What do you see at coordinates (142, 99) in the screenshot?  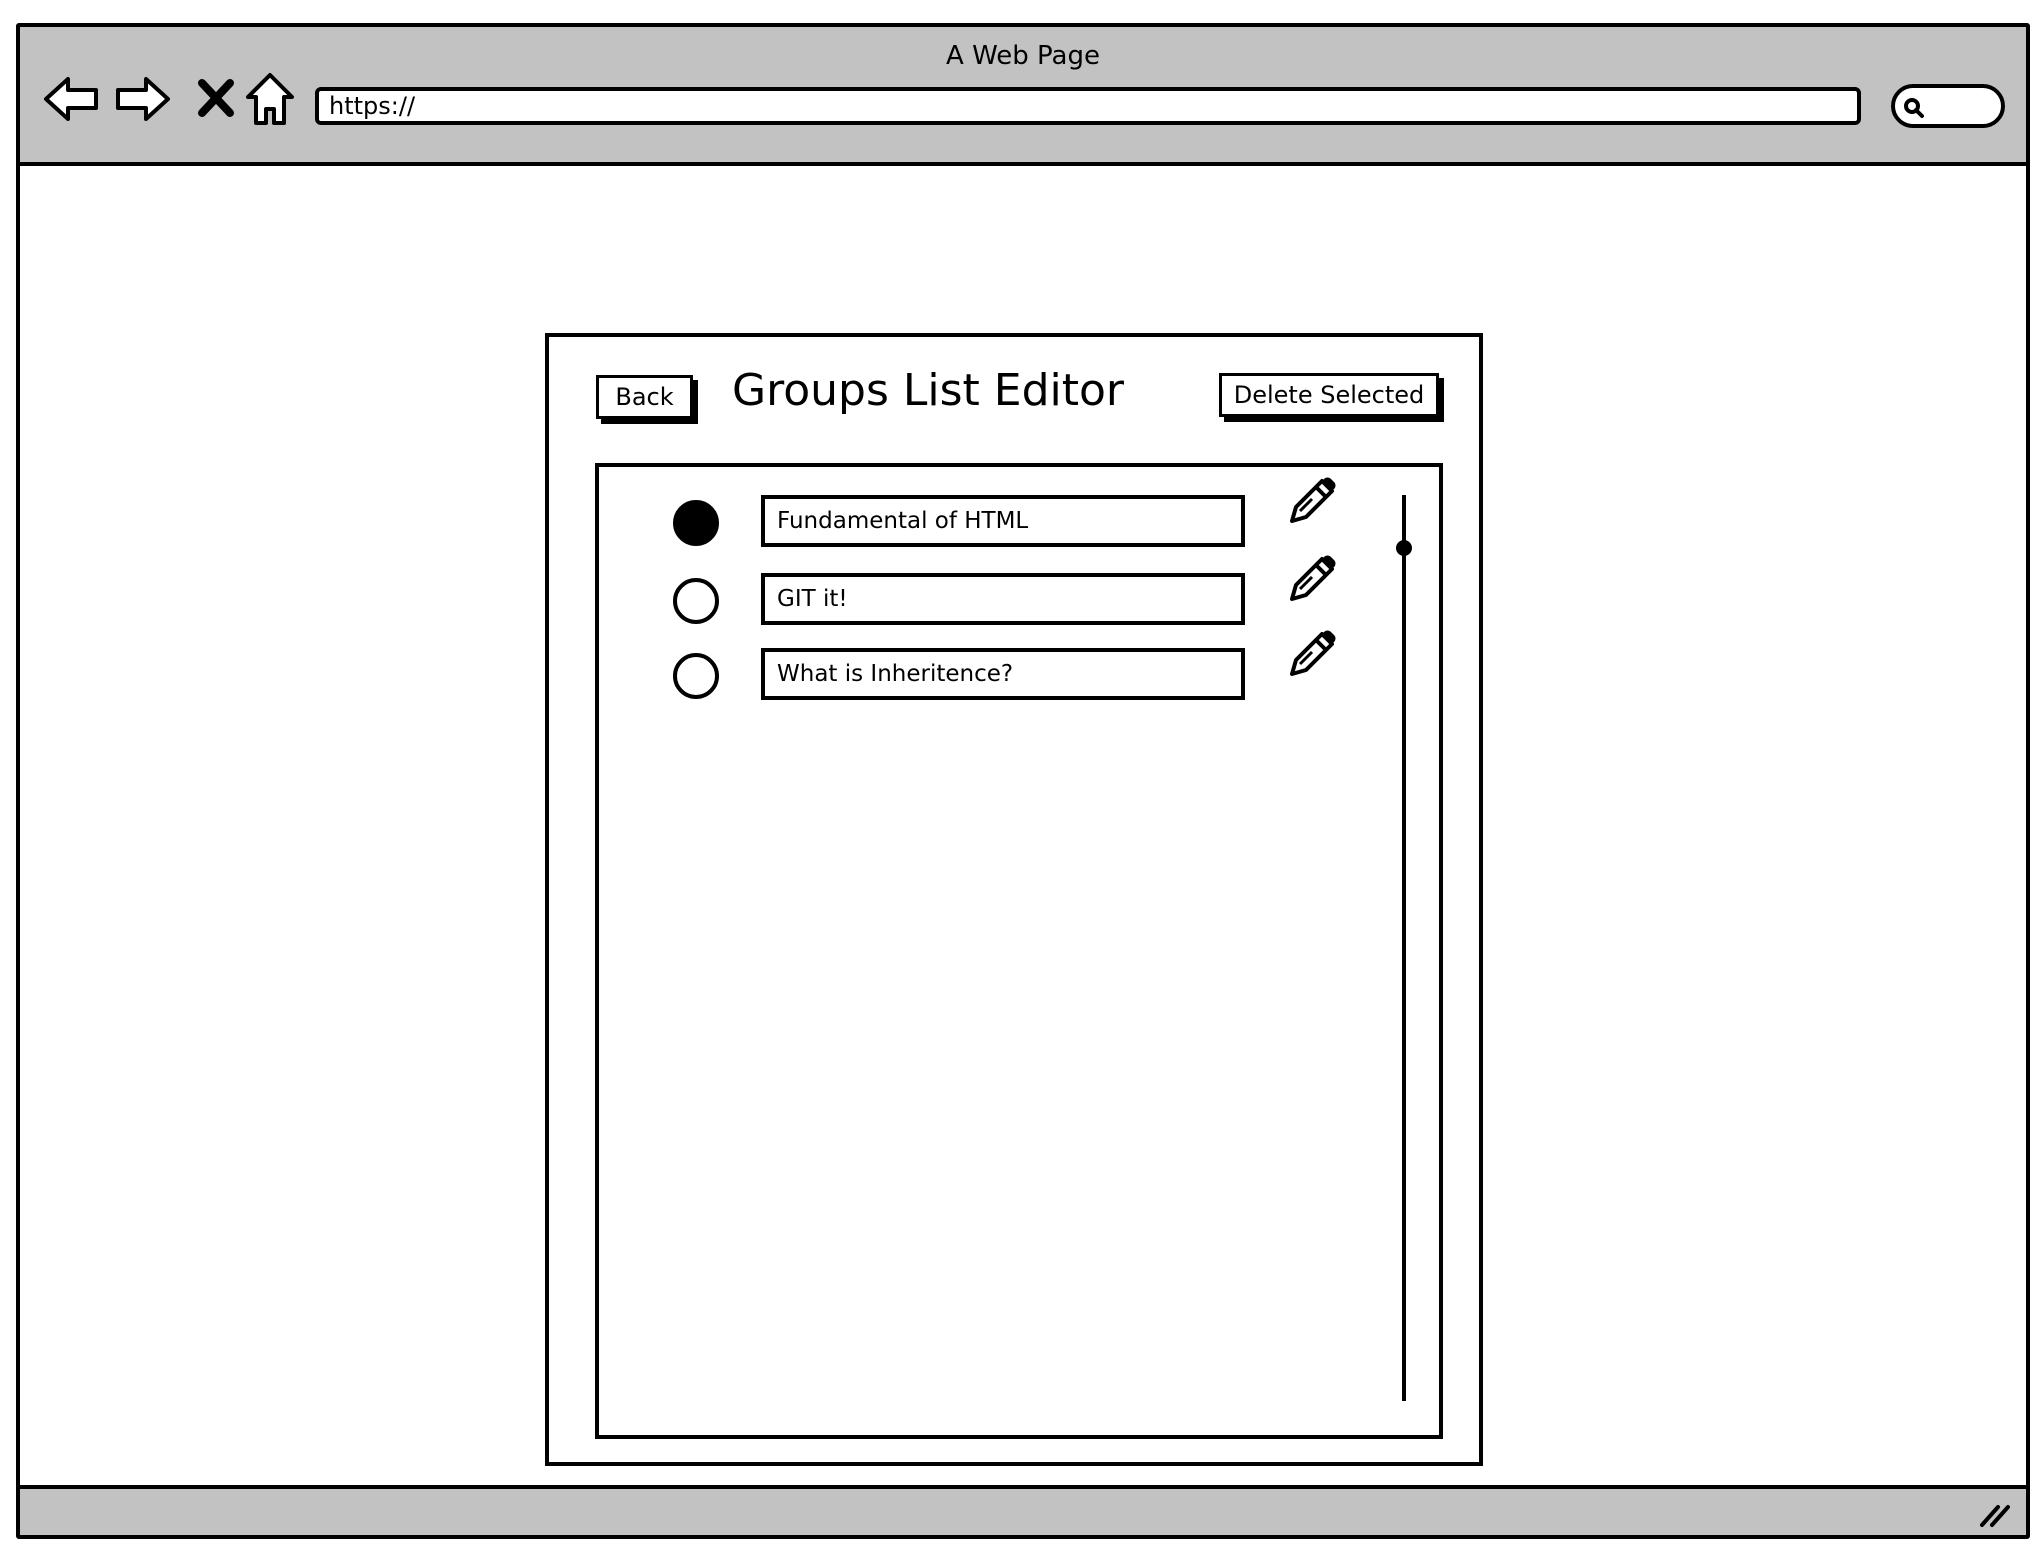 I see `forward-arrow-icon` at bounding box center [142, 99].